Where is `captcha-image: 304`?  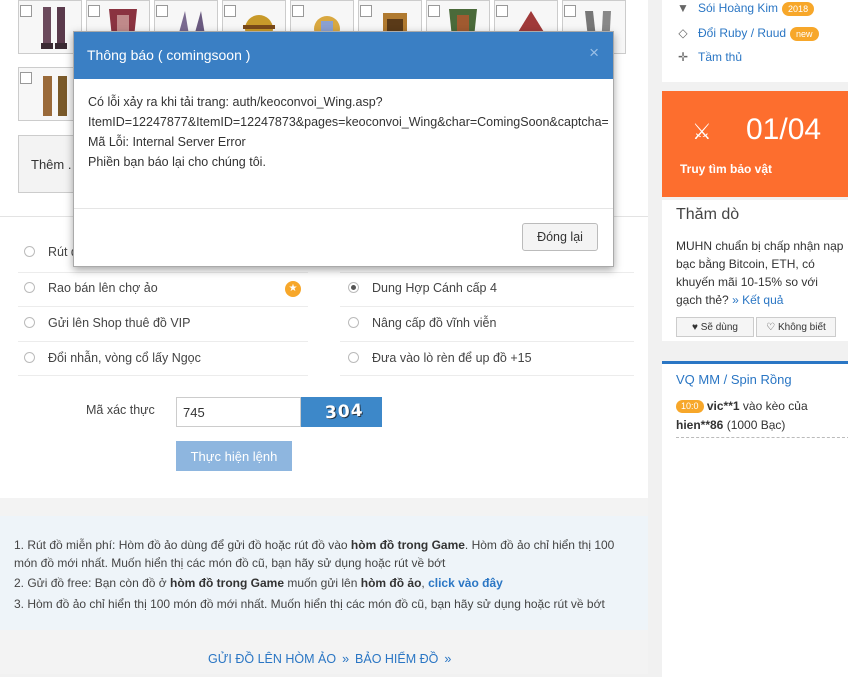 captcha-image: 304 is located at coordinates (341, 412).